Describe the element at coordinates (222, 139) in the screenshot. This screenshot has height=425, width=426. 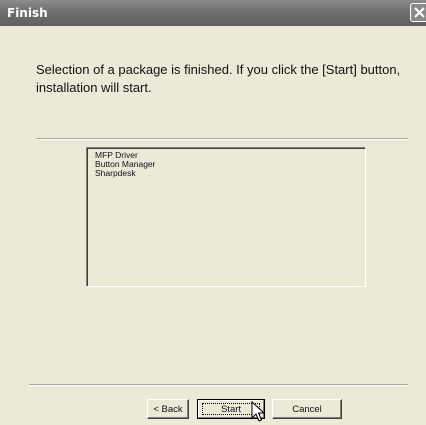
I see `separator-top` at that location.